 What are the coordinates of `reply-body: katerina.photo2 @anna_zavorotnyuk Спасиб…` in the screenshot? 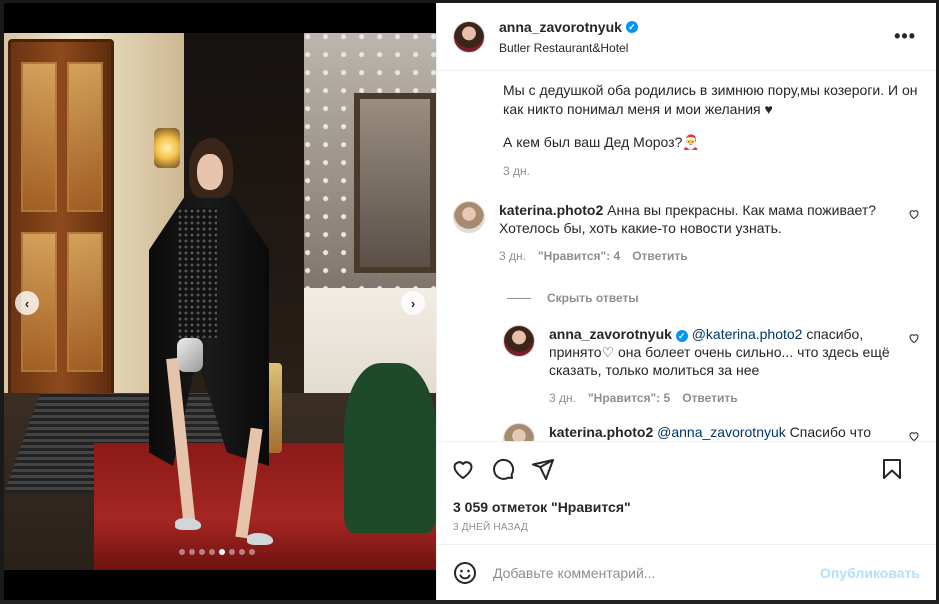 It's located at (734, 432).